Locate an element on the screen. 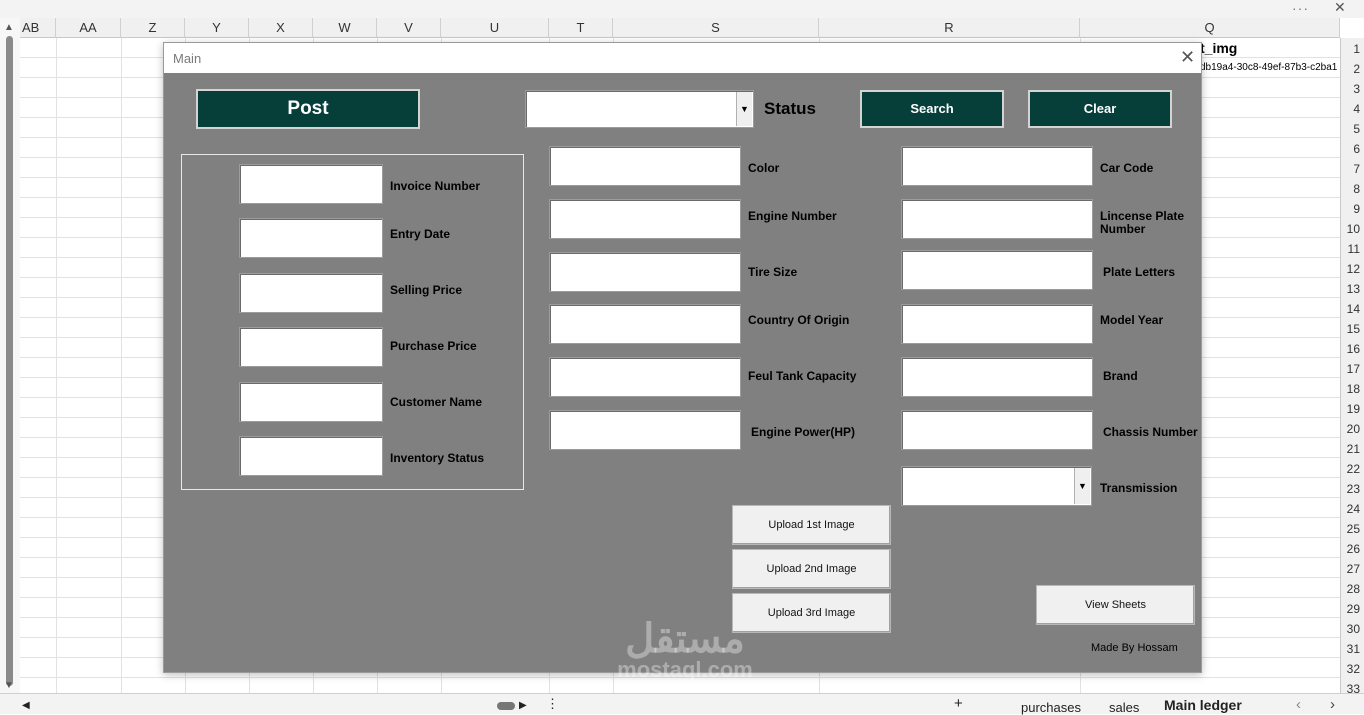 The height and width of the screenshot is (715, 1364). tab-main-ledger: Main ledger is located at coordinates (1203, 705).